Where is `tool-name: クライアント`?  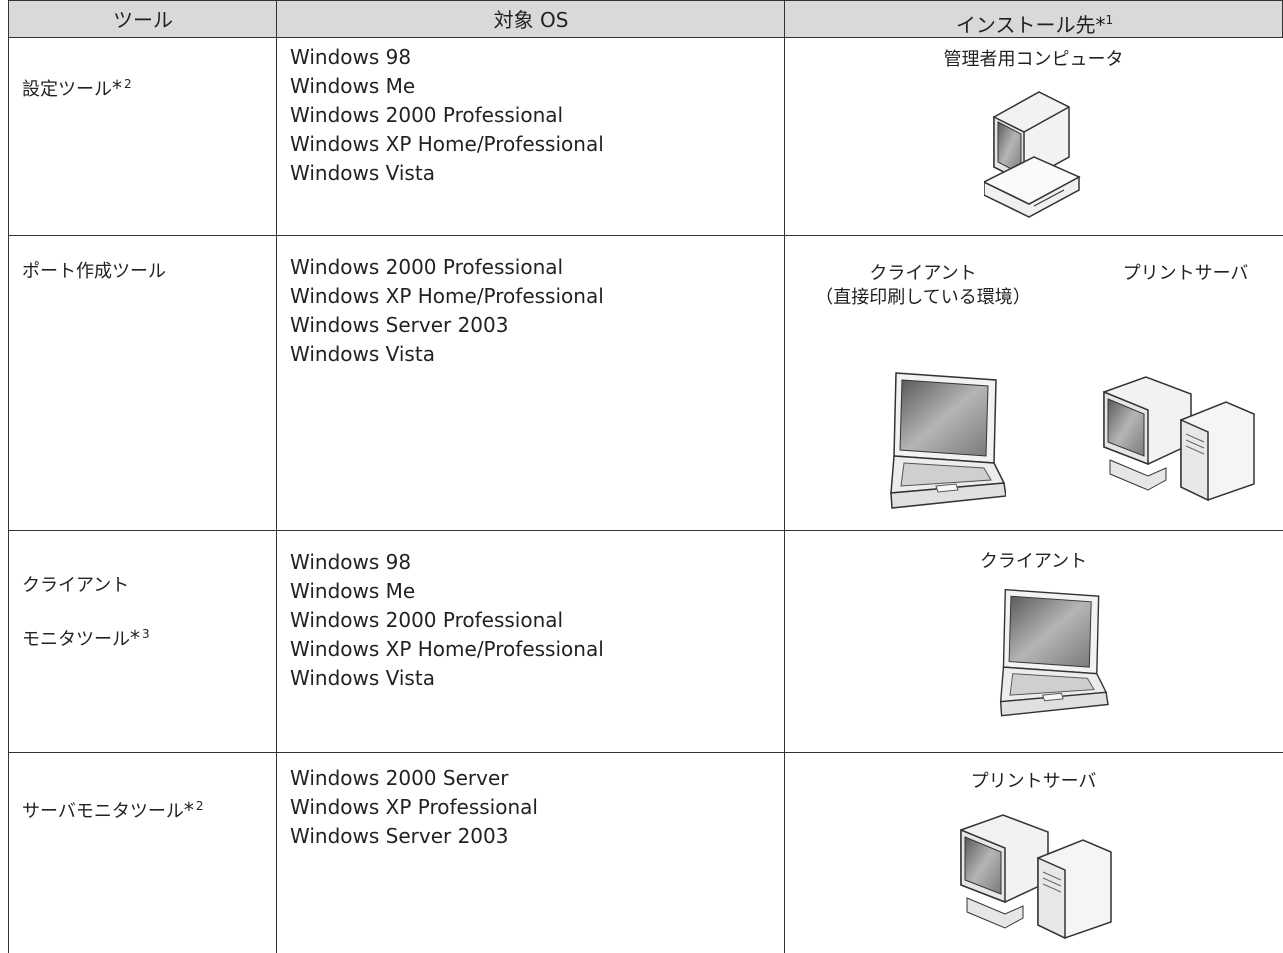
tool-name: クライアント is located at coordinates (76, 585).